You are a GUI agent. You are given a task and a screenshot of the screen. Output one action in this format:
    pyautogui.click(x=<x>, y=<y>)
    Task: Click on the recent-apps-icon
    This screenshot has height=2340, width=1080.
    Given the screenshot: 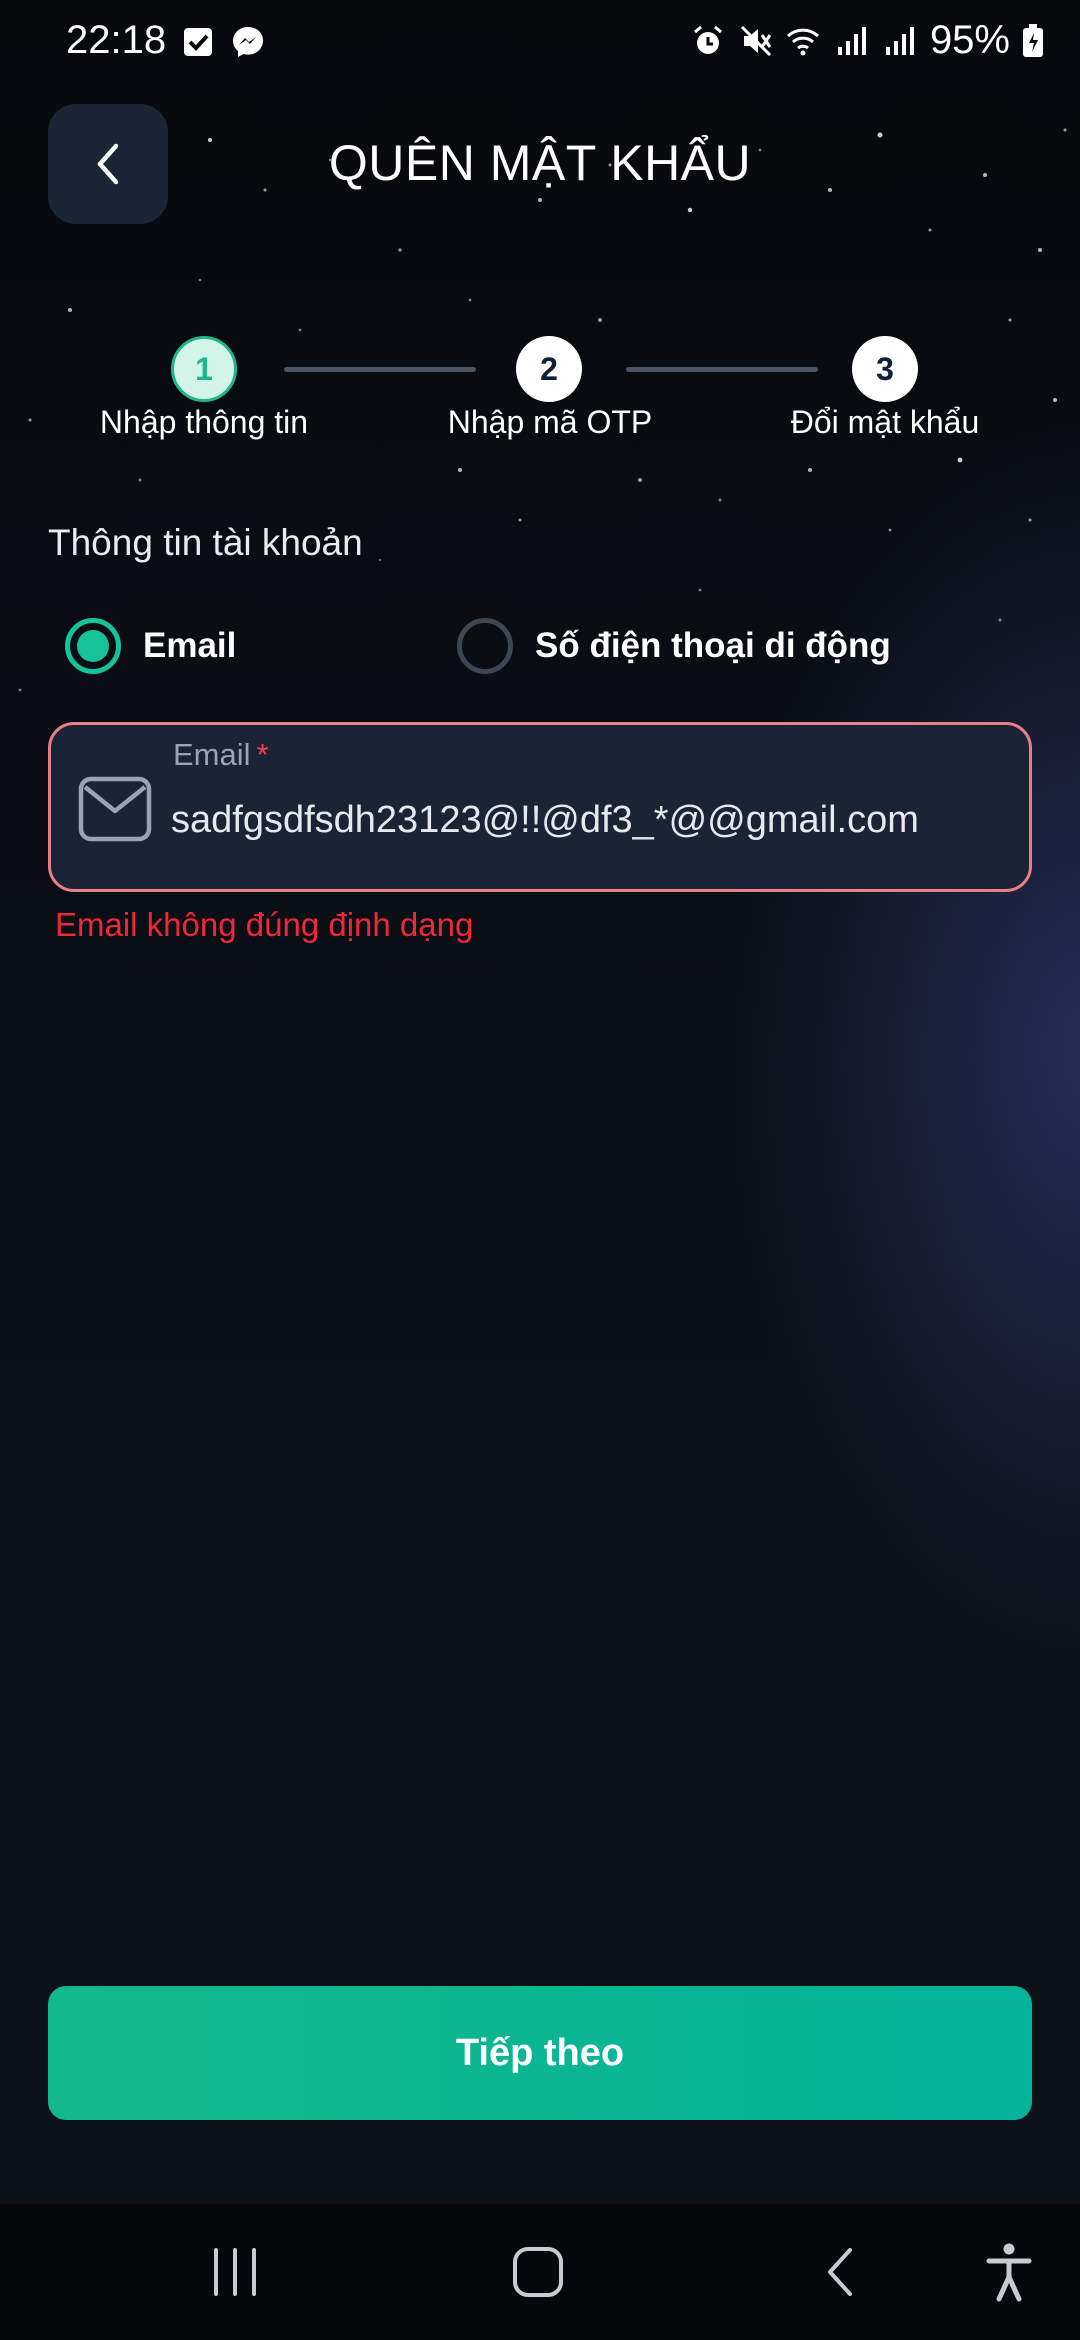 What is the action you would take?
    pyautogui.click(x=235, y=2272)
    